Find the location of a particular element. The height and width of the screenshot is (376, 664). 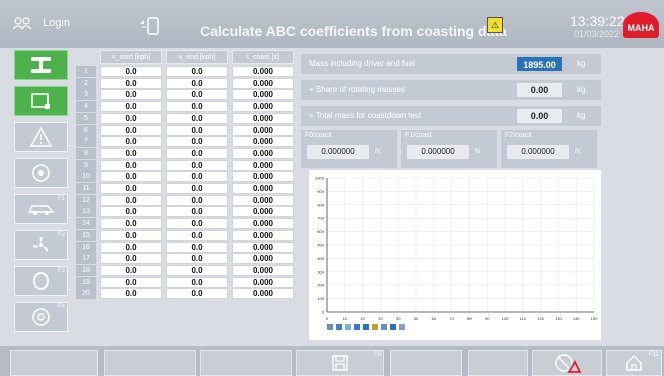

save-button: F5 is located at coordinates (340, 363).